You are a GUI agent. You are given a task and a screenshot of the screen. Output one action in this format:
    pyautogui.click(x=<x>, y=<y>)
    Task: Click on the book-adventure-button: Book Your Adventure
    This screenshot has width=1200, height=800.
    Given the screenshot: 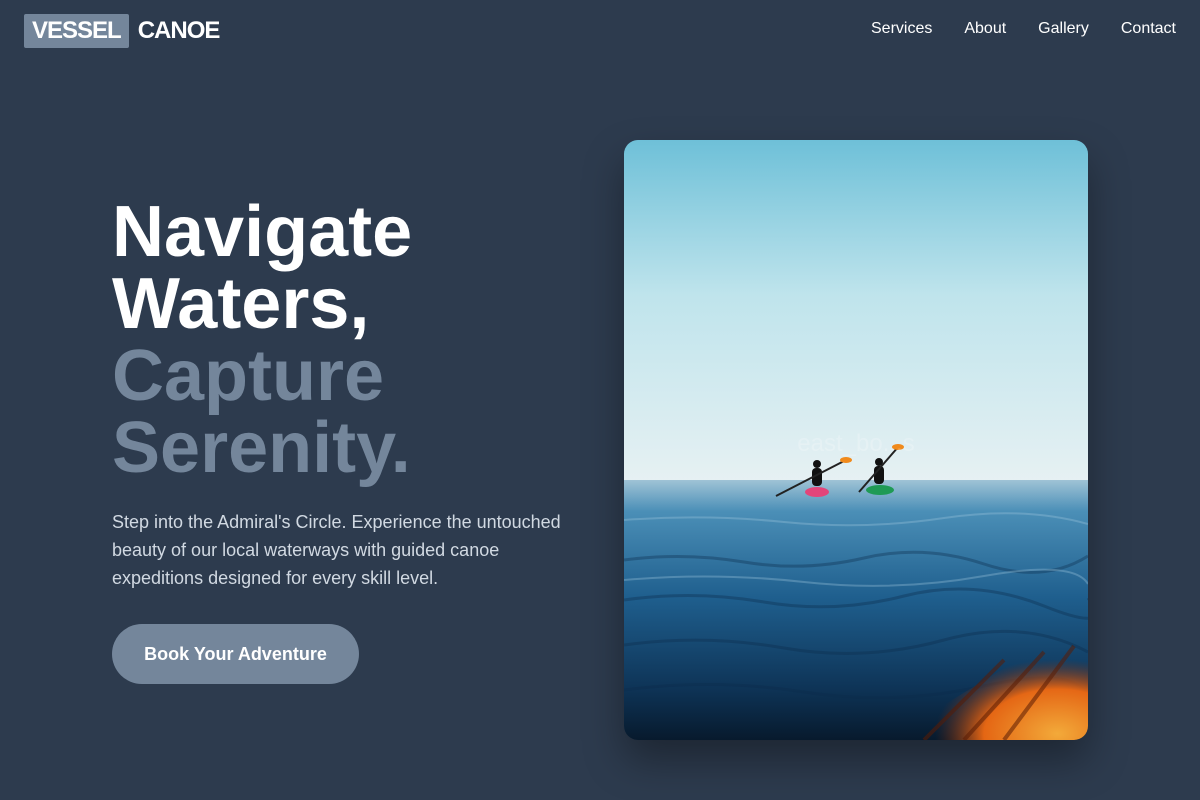 What is the action you would take?
    pyautogui.click(x=235, y=654)
    